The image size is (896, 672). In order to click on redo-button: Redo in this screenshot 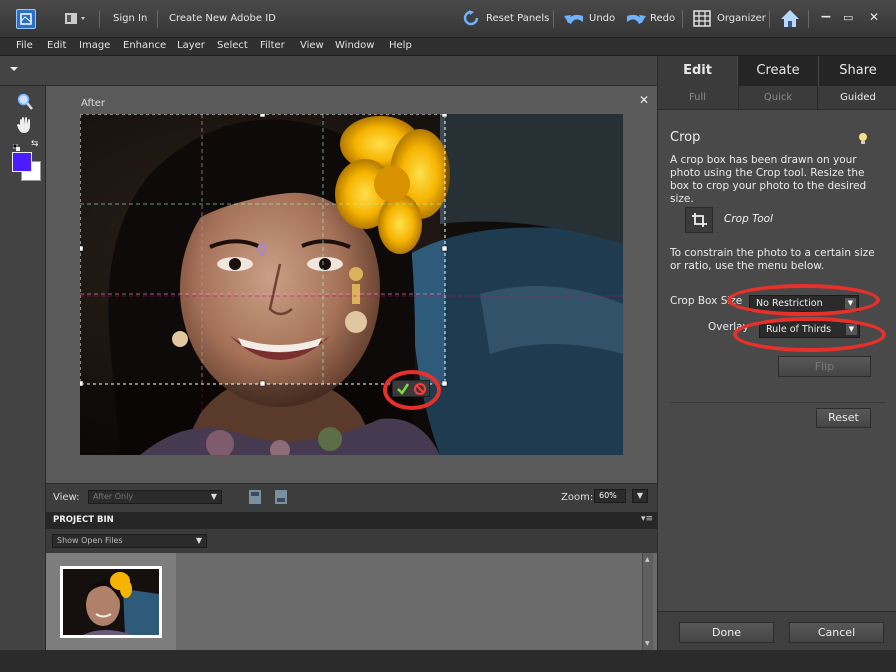, I will do `click(650, 19)`.